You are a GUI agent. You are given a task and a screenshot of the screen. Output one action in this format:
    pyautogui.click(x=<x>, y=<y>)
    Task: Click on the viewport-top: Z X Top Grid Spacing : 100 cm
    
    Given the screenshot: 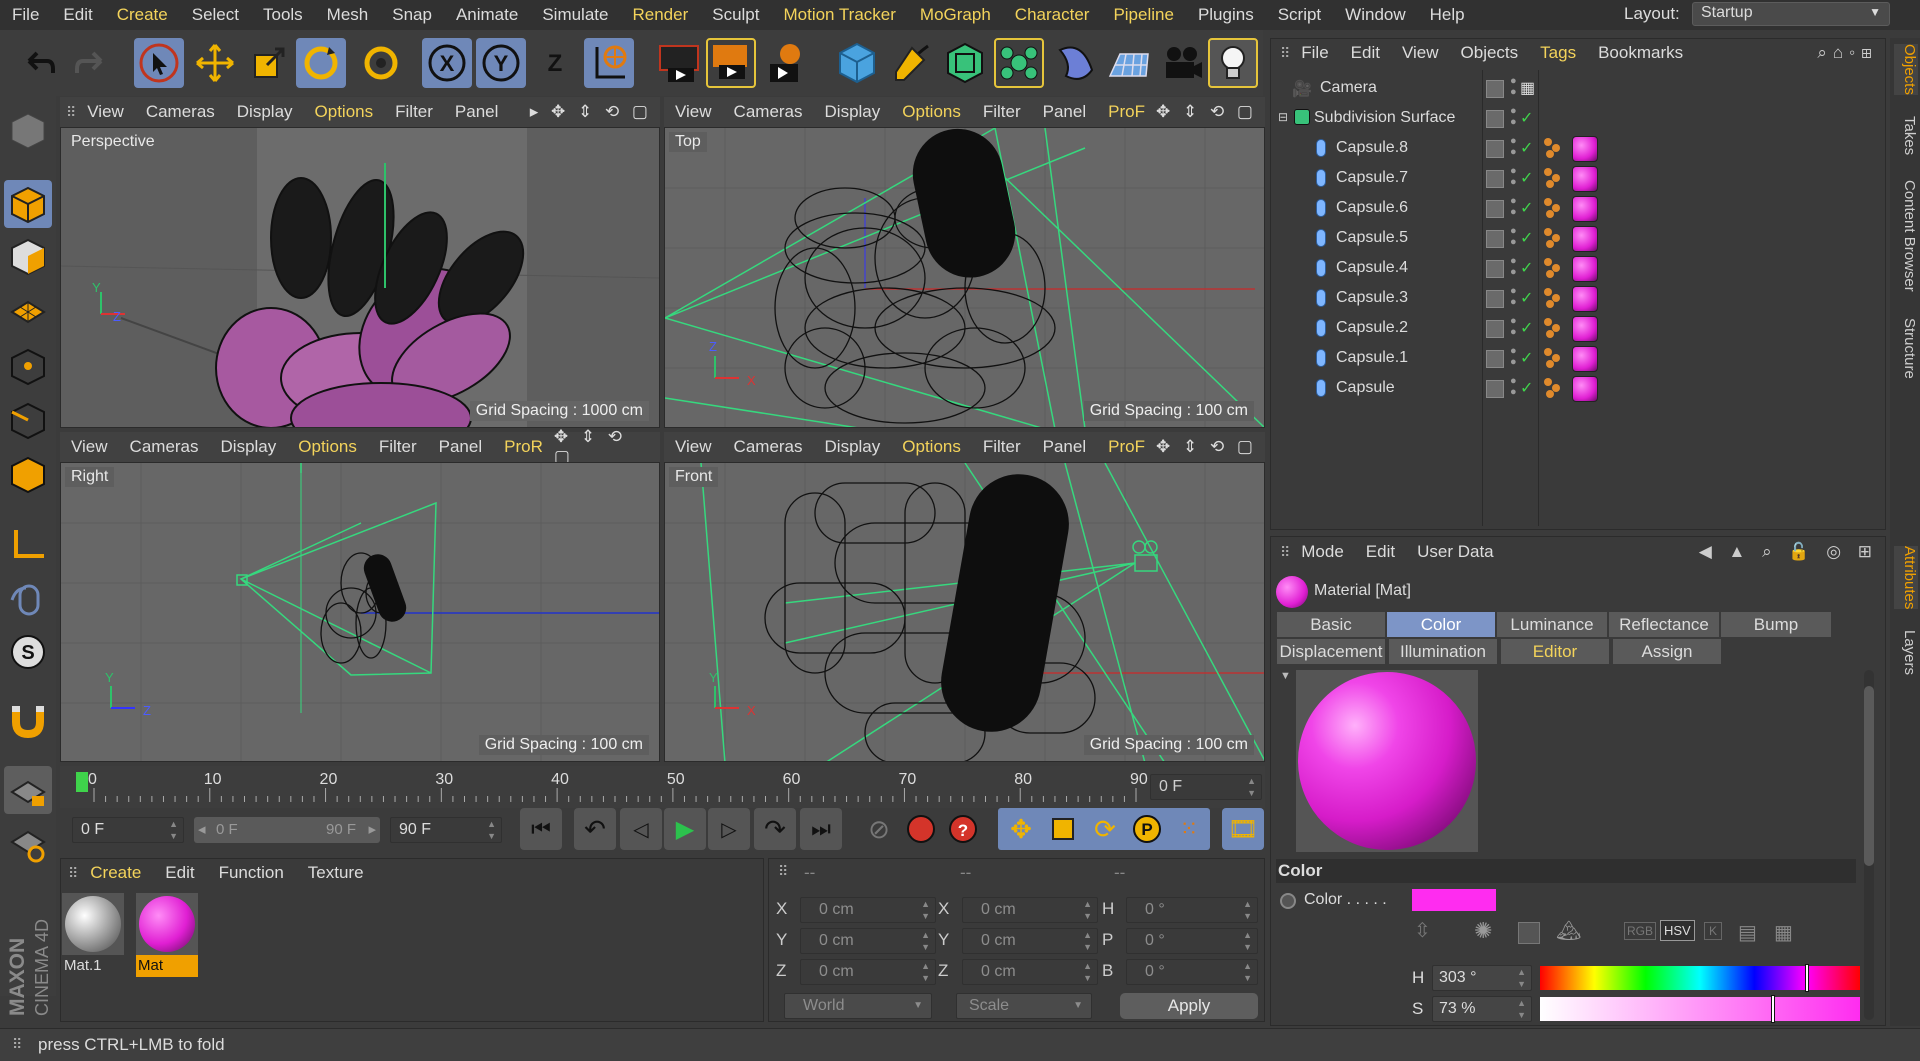 What is the action you would take?
    pyautogui.click(x=964, y=277)
    